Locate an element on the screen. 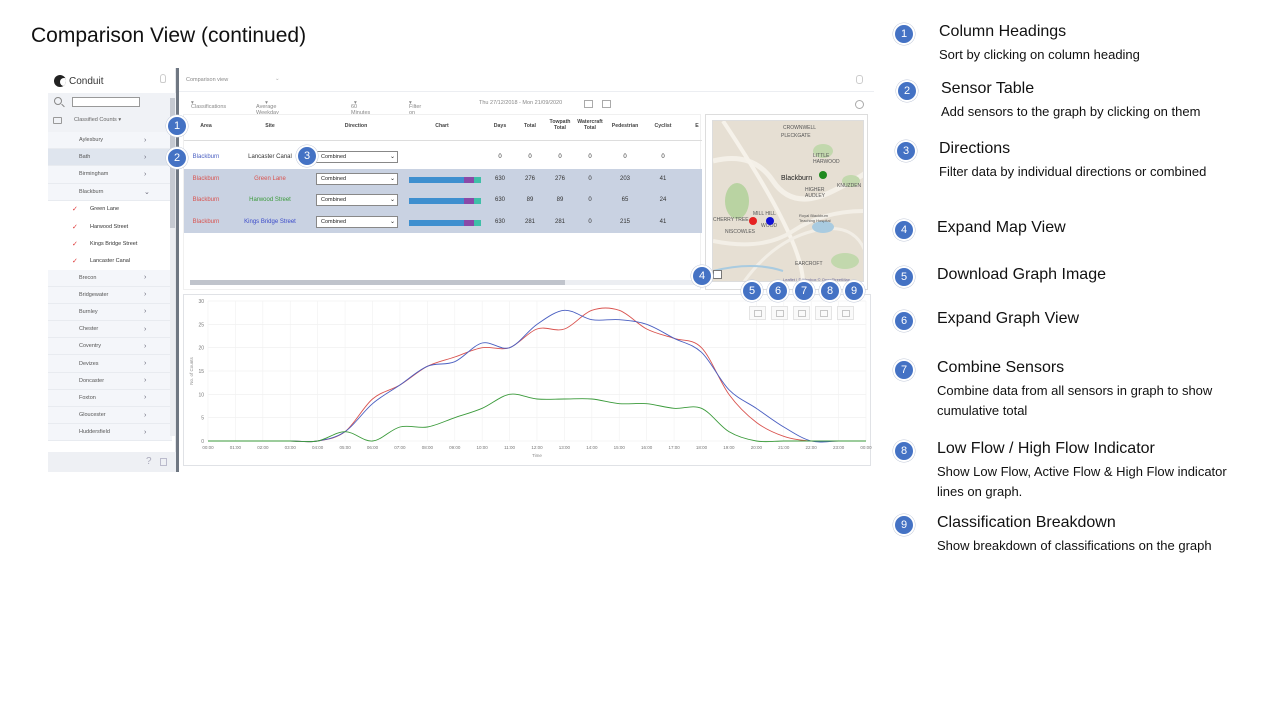 The height and width of the screenshot is (720, 1280). callout-badge: 2 is located at coordinates (907, 91).